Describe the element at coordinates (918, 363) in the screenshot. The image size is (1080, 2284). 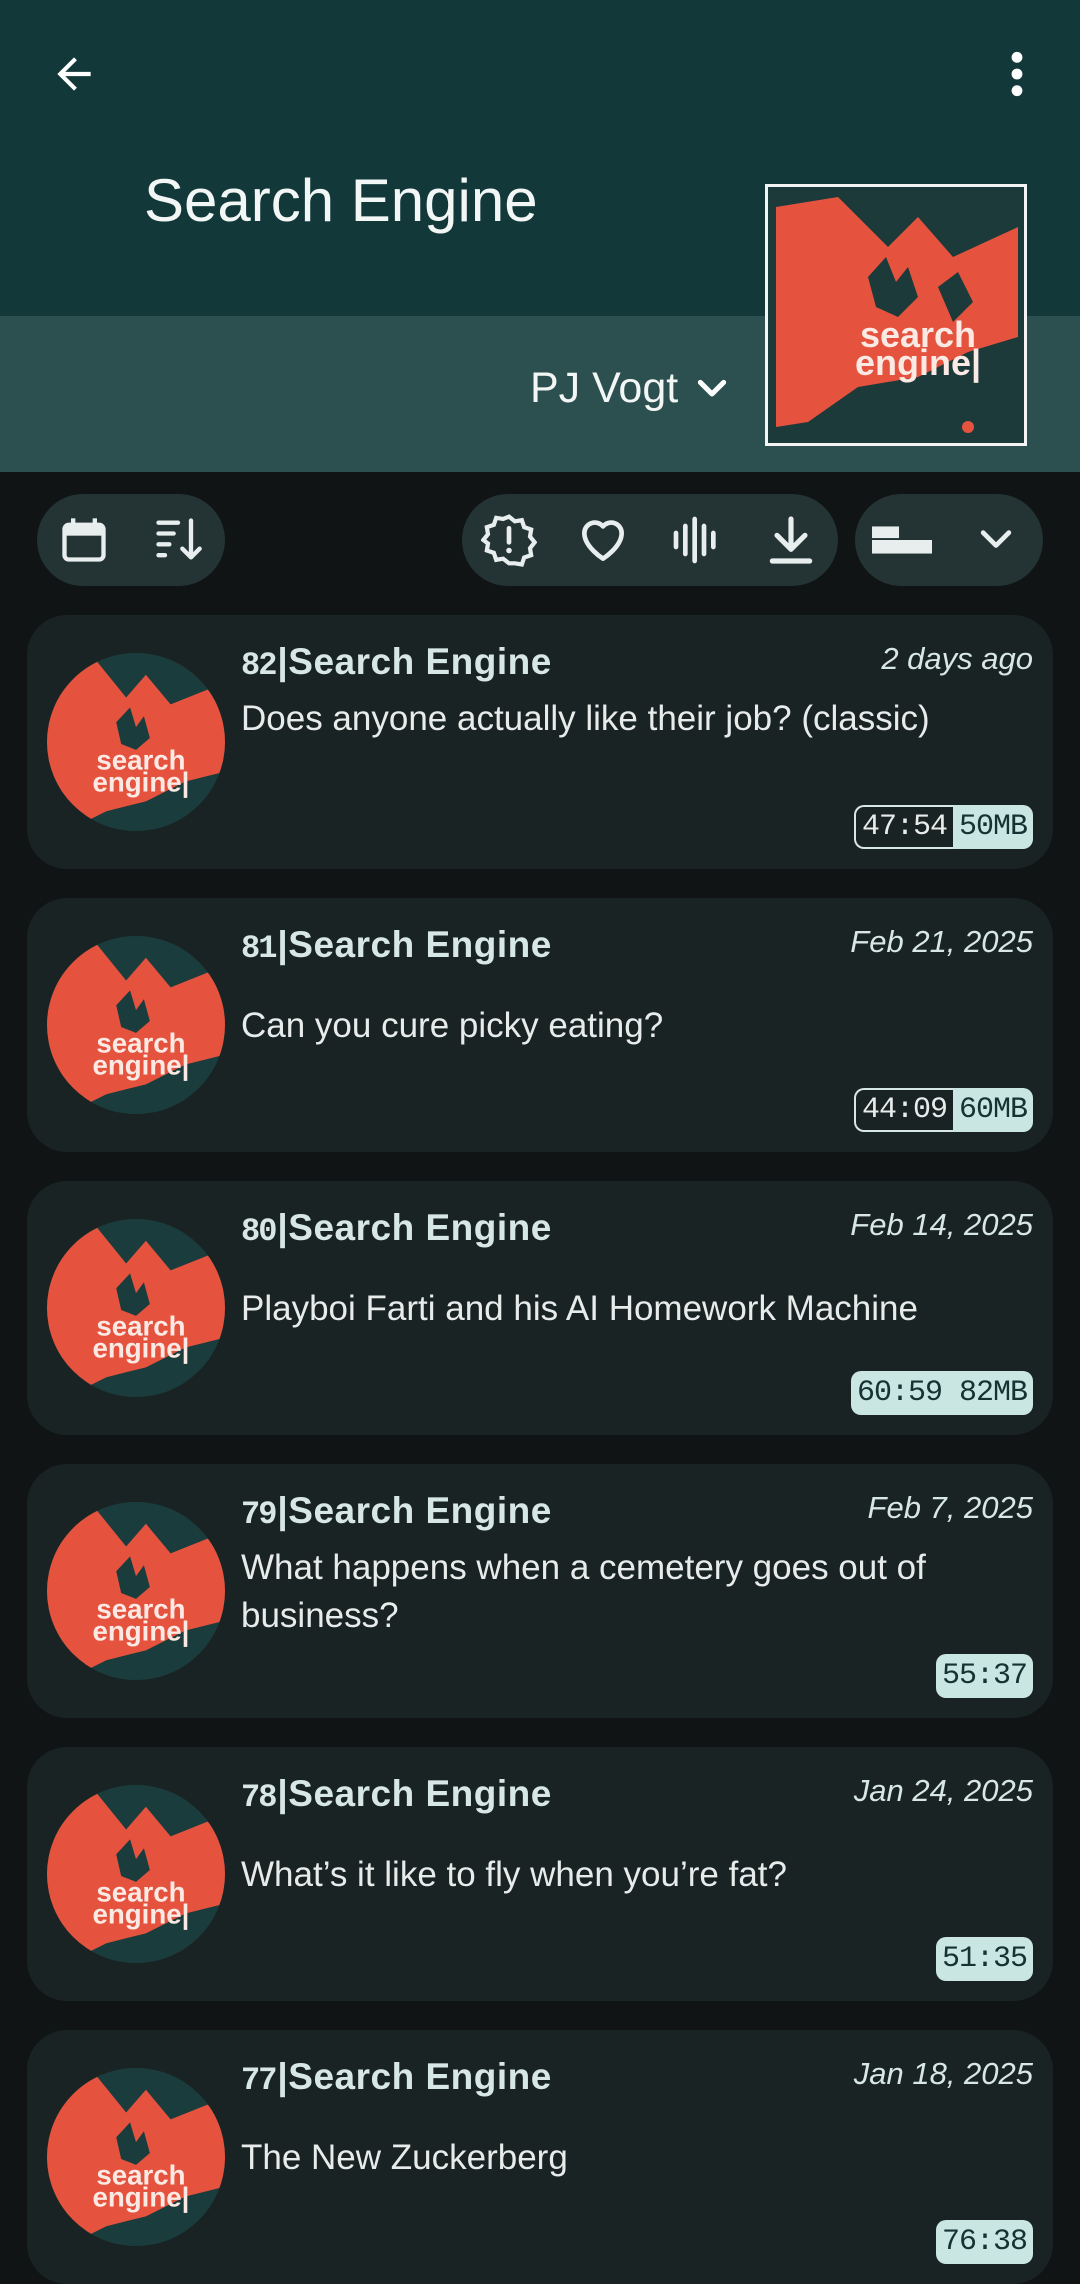
I see `cover-brand-line2: engine|` at that location.